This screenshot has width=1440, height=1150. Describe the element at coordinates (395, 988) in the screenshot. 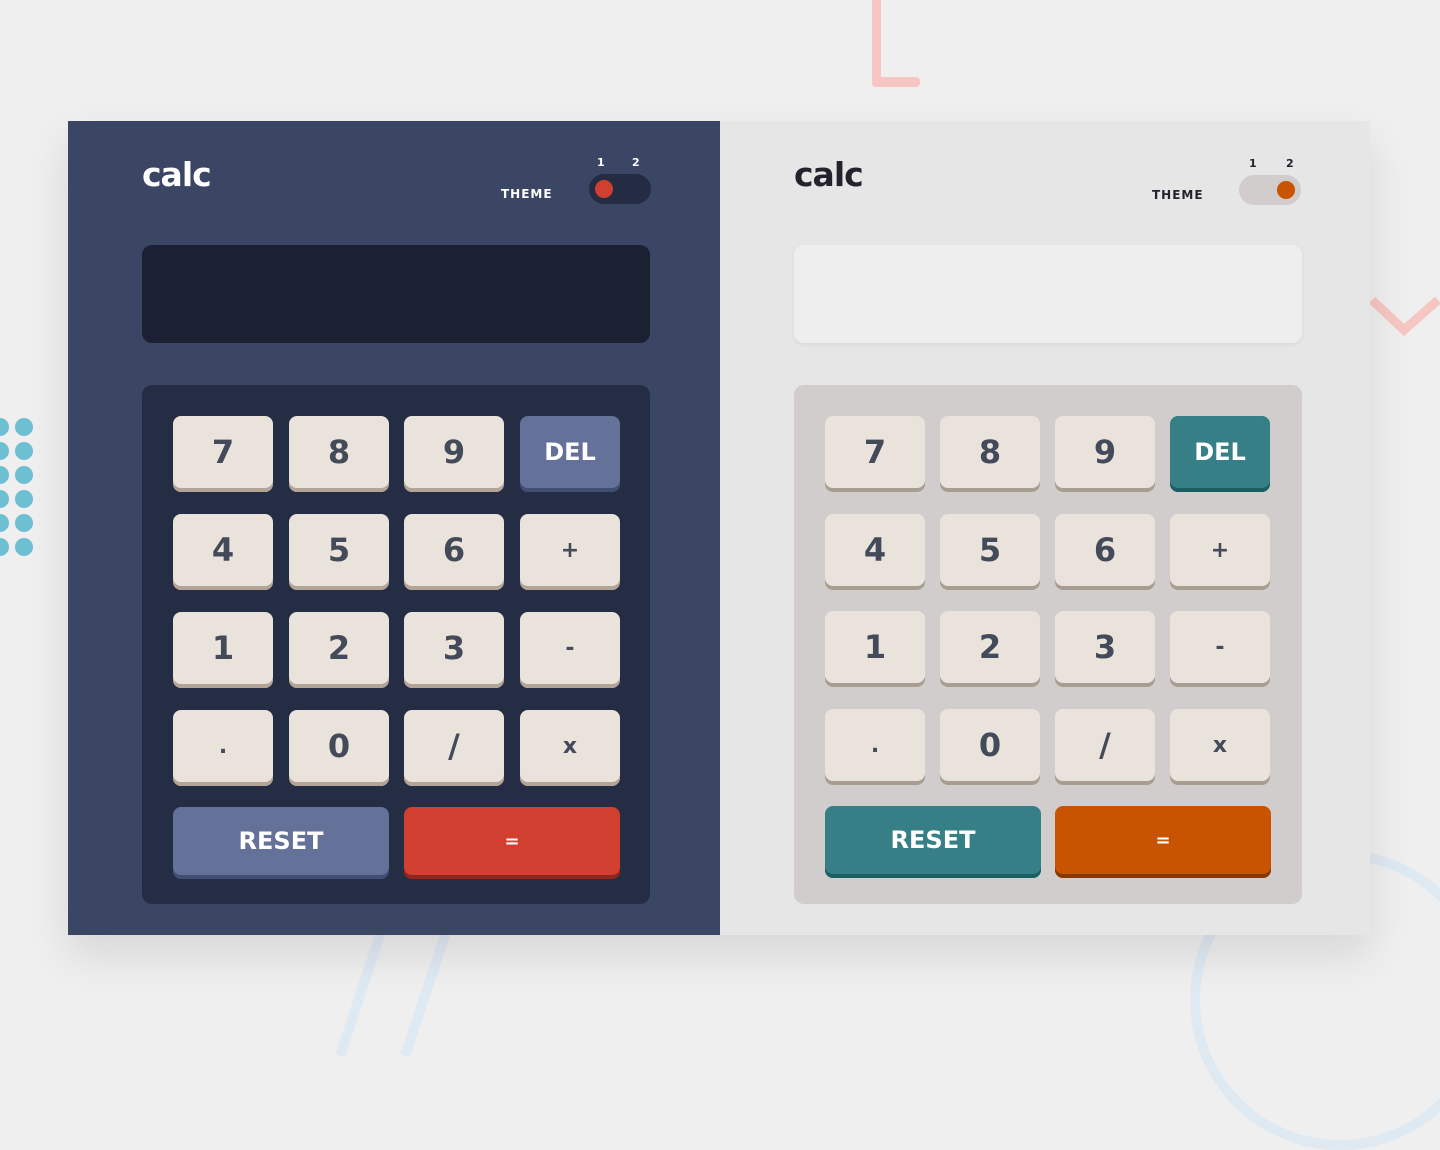

I see `decorative-slashes` at that location.